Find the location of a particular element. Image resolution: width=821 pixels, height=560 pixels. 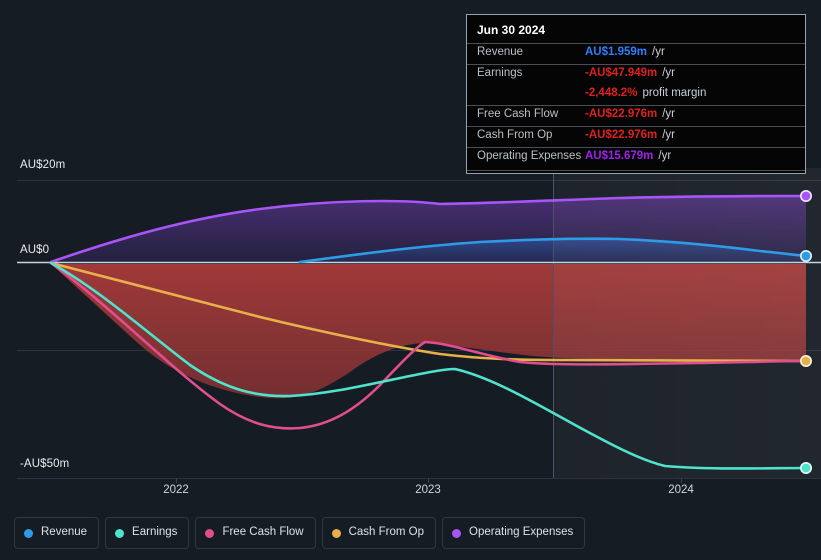

legend-item-operating-expenses: Operating Expenses is located at coordinates (514, 533).